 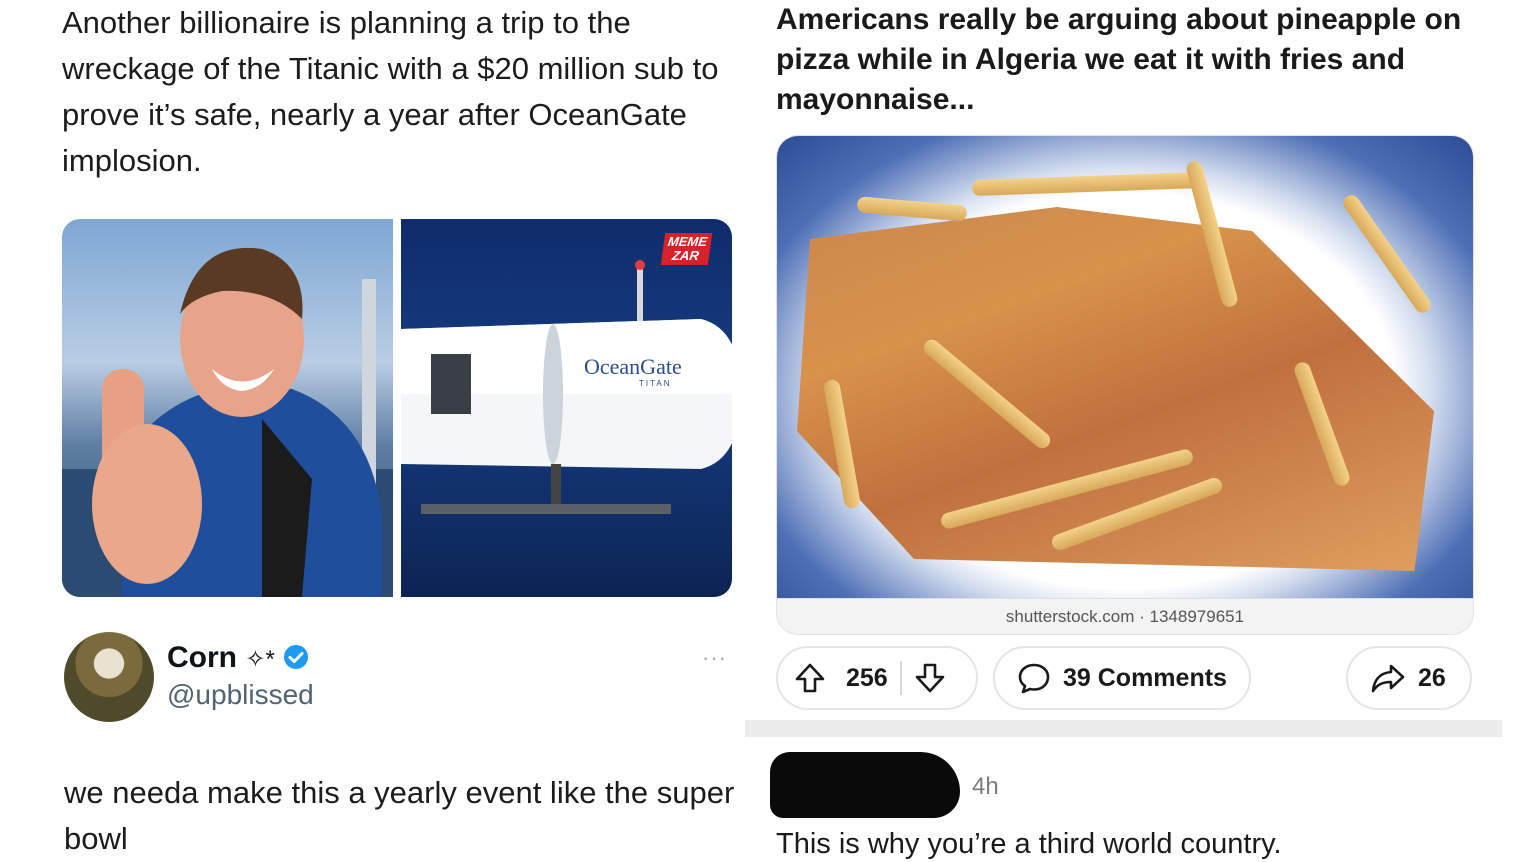 What do you see at coordinates (296, 661) in the screenshot?
I see `verified-badge-icon` at bounding box center [296, 661].